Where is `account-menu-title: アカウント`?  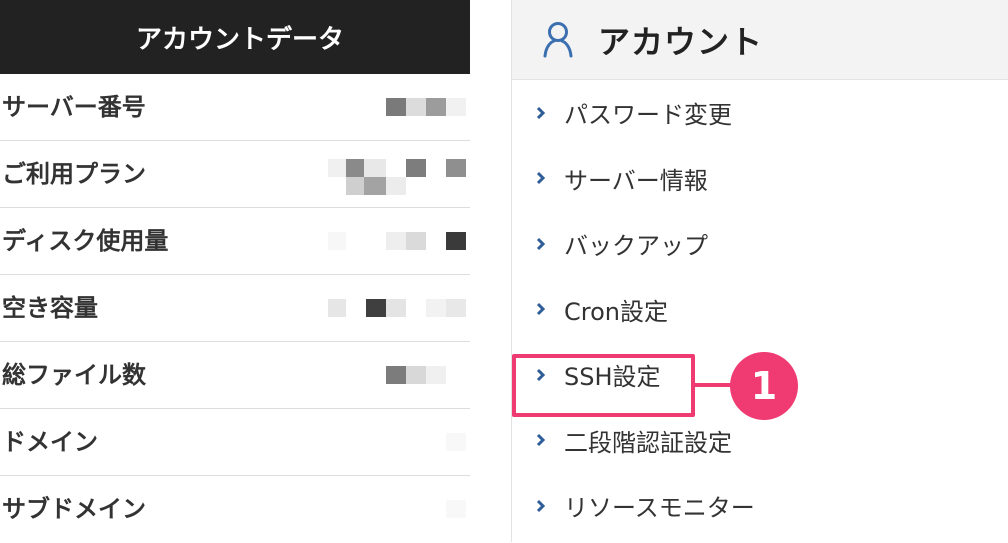 account-menu-title: アカウント is located at coordinates (681, 41).